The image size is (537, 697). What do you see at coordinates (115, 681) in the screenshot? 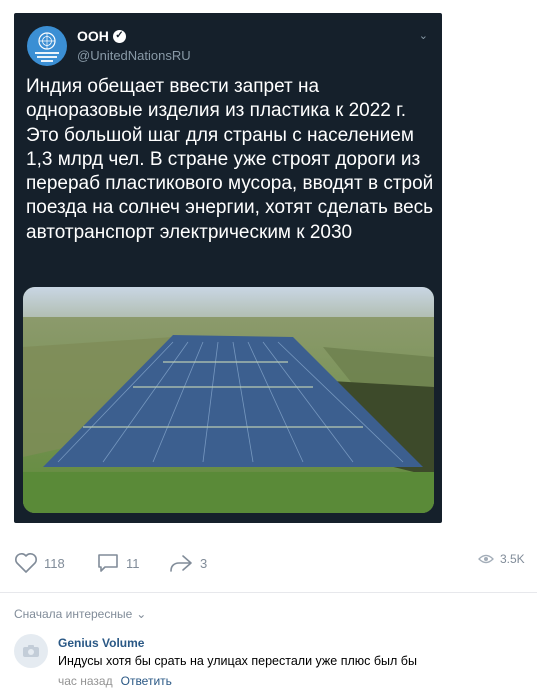
I see `comment-meta: час назад Ответить` at bounding box center [115, 681].